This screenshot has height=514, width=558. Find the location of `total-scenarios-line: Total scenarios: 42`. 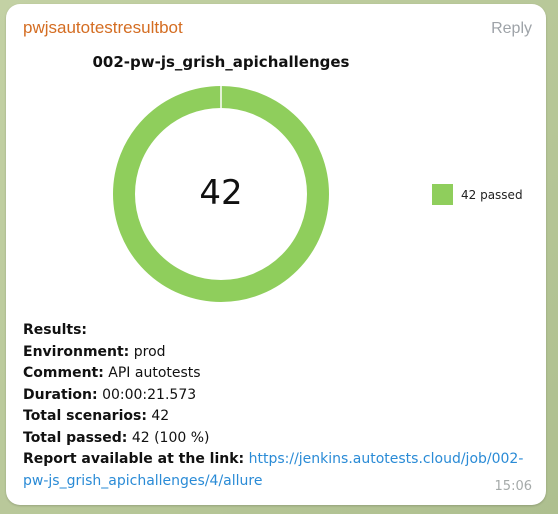

total-scenarios-line: Total scenarios: 42 is located at coordinates (96, 416).